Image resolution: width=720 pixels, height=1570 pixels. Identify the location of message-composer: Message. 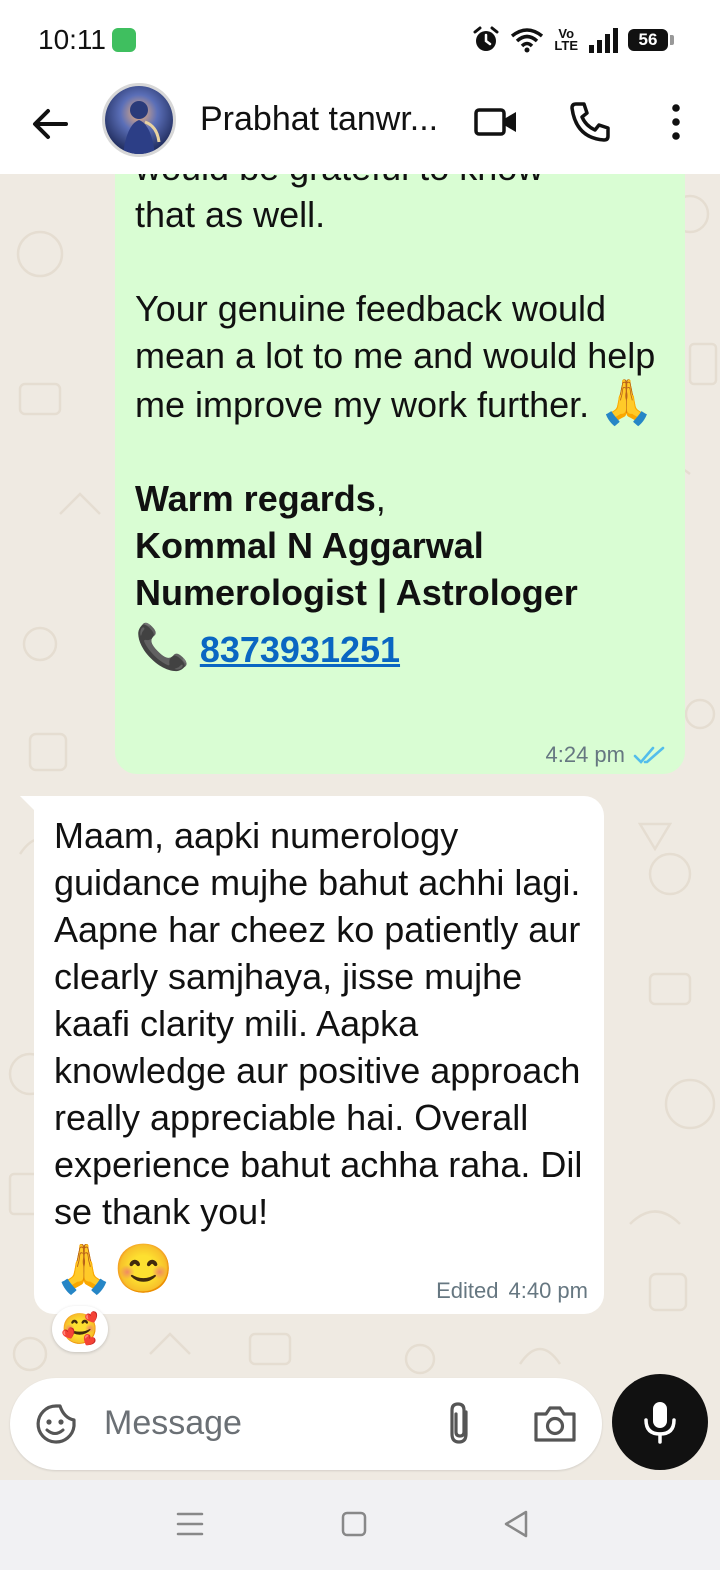
(306, 1424).